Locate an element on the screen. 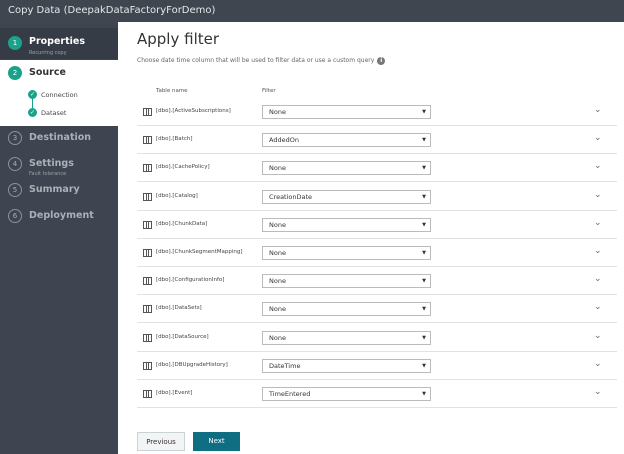 This screenshot has width=624, height=454. substep-label: Connection is located at coordinates (59, 95).